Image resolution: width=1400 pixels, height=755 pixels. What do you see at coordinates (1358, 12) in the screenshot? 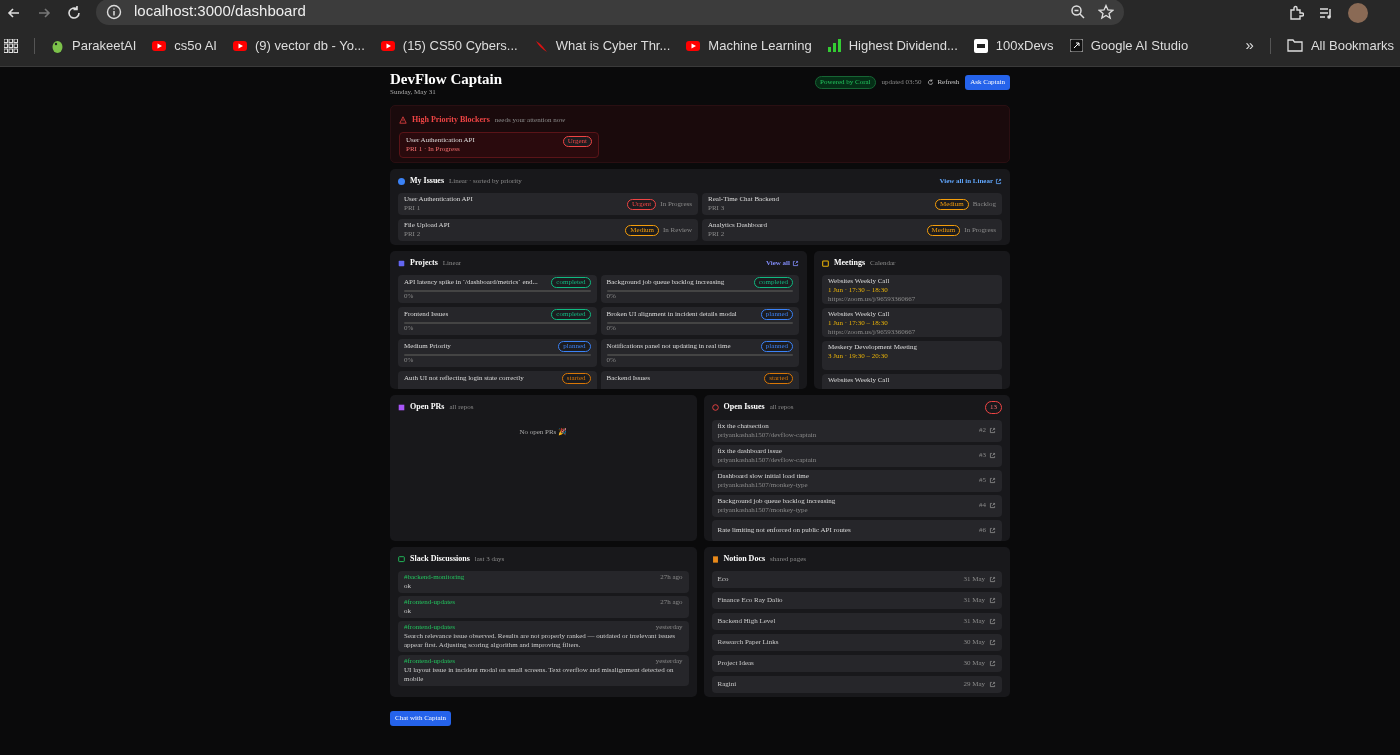
I see `avatar-icon` at bounding box center [1358, 12].